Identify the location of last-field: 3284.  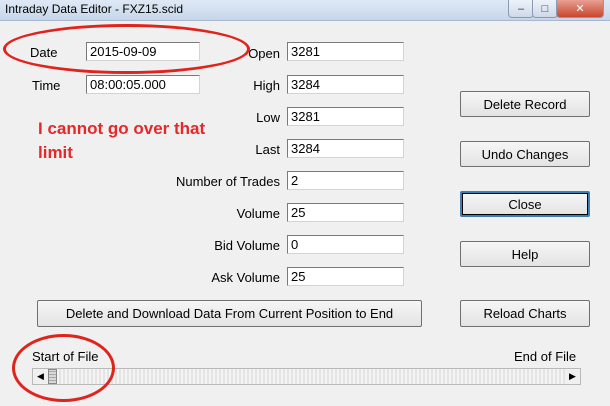
(345, 148).